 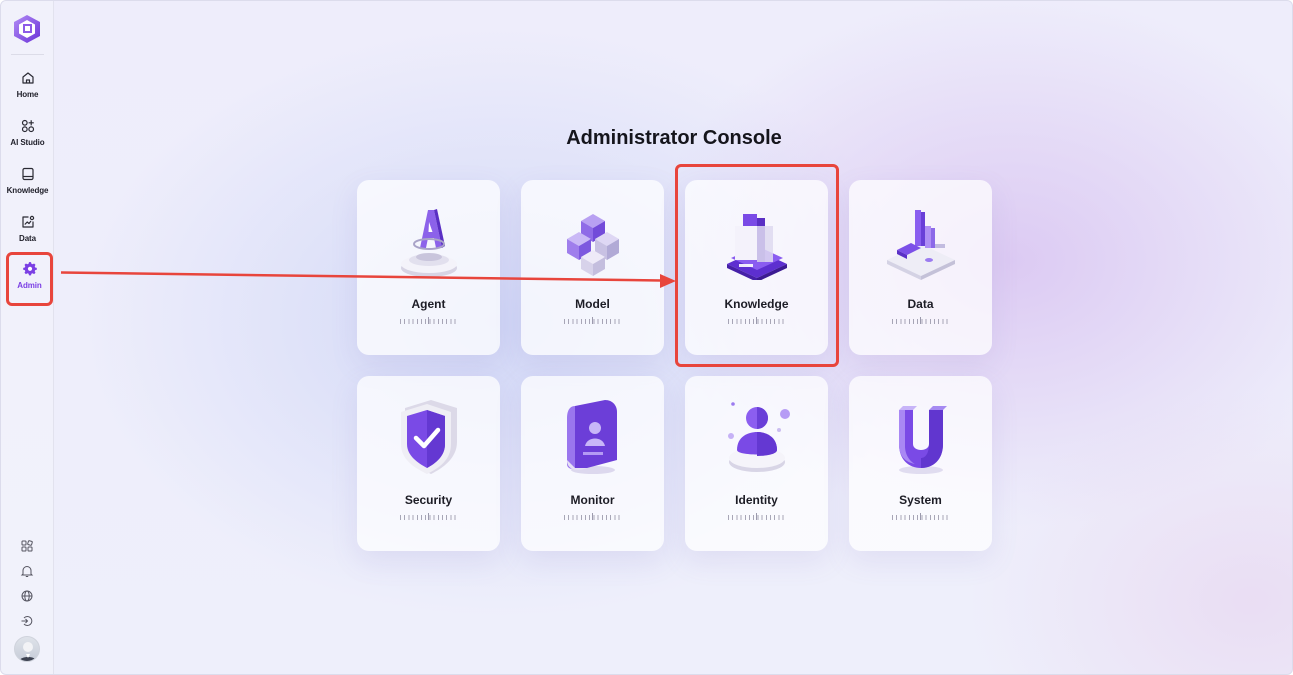 I want to click on card-label: Agent, so click(x=428, y=304).